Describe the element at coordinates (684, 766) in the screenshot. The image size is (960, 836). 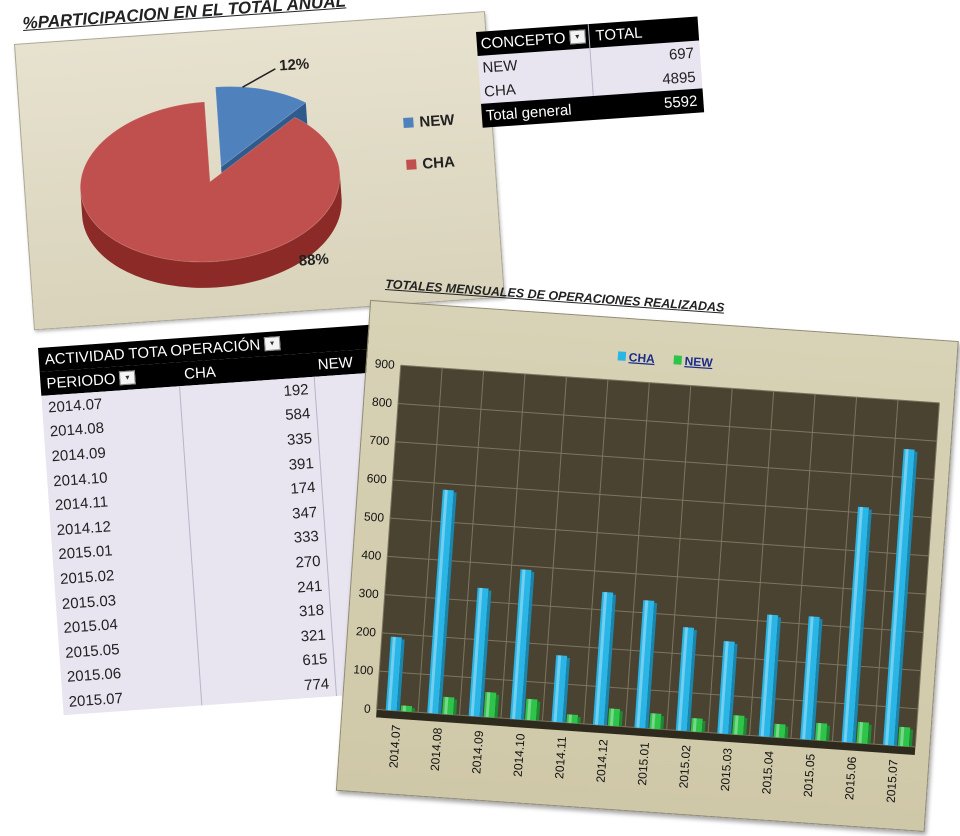
I see `x-tick-label: 2015.02` at that location.